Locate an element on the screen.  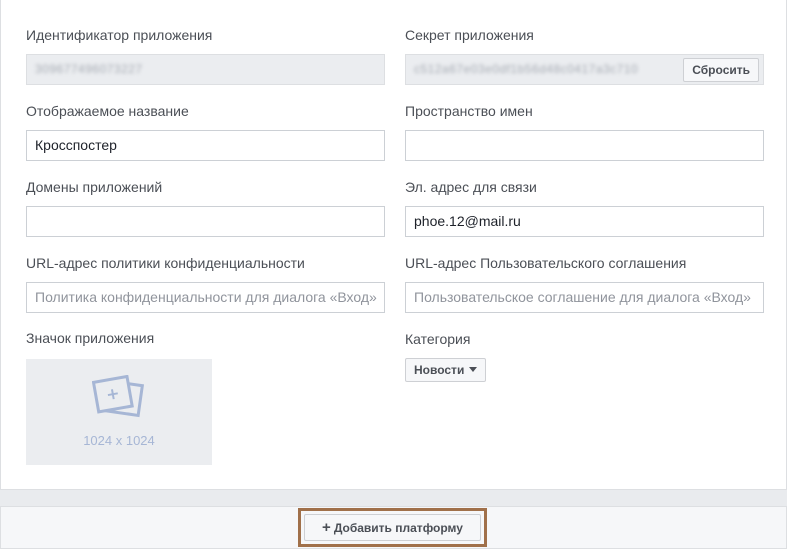
app-secret-label: Секрет приложения is located at coordinates (469, 35).